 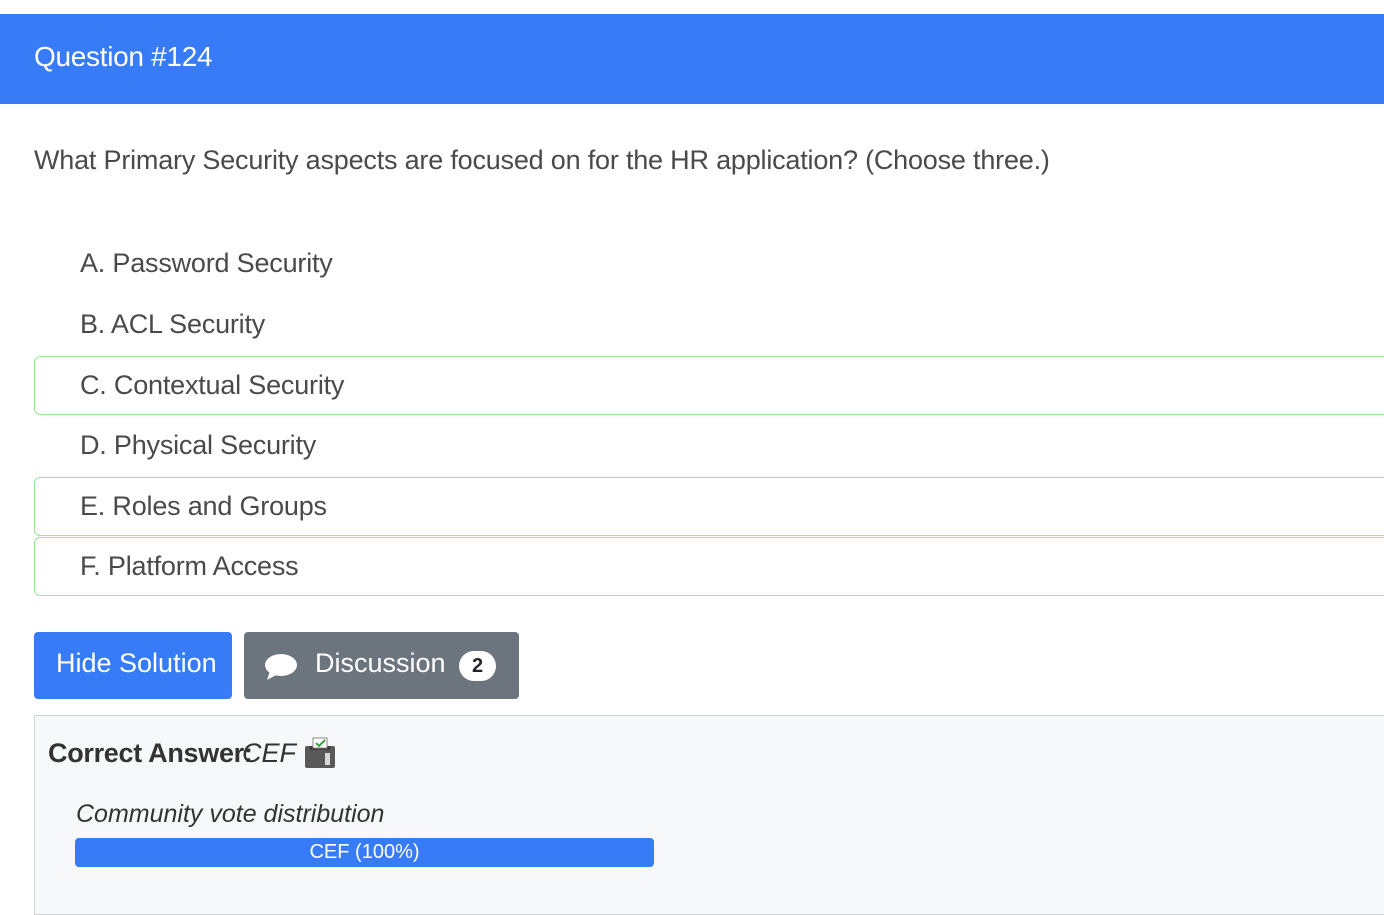 I want to click on question-header: Question #124, so click(x=692, y=59).